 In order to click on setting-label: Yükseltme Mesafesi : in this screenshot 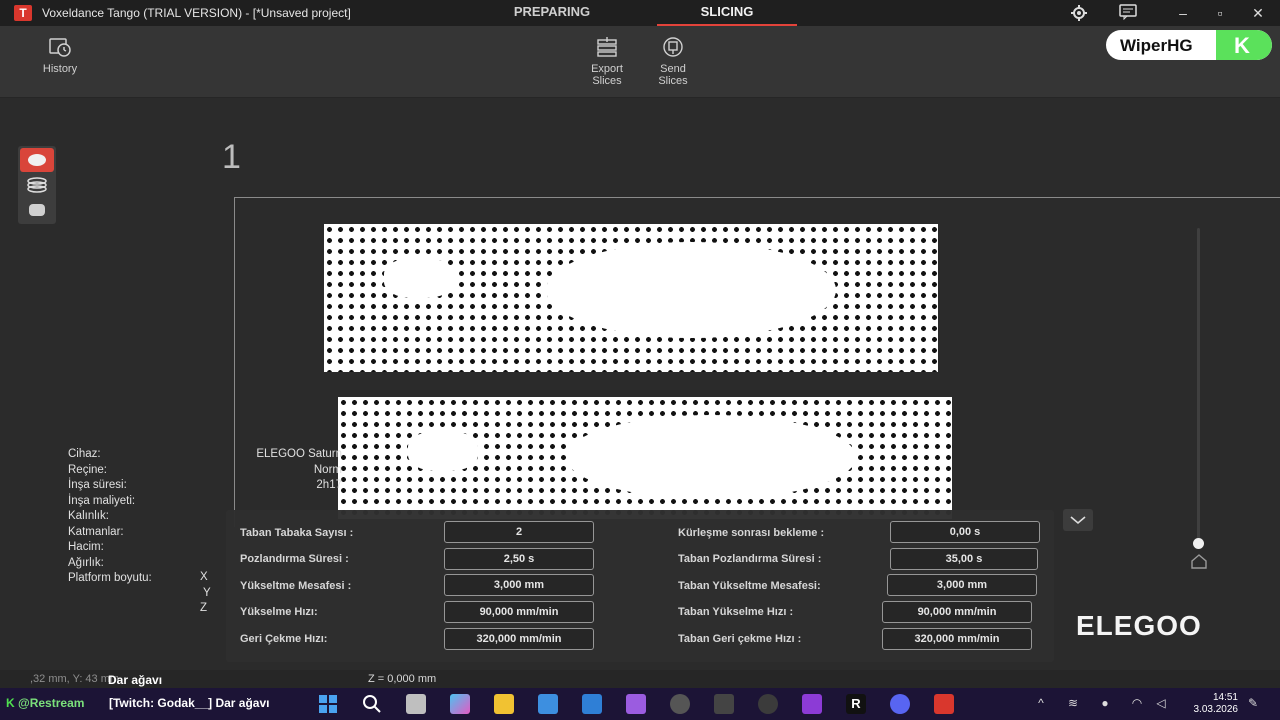, I will do `click(296, 586)`.